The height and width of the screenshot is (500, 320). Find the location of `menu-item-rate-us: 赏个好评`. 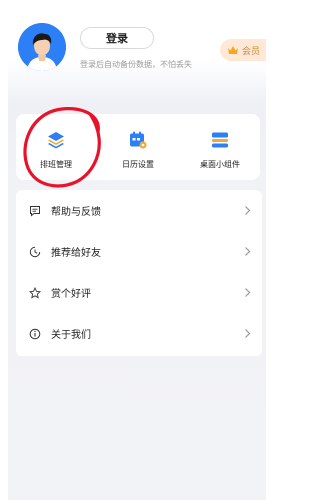

menu-item-rate-us: 赏个好评 is located at coordinates (139, 292).